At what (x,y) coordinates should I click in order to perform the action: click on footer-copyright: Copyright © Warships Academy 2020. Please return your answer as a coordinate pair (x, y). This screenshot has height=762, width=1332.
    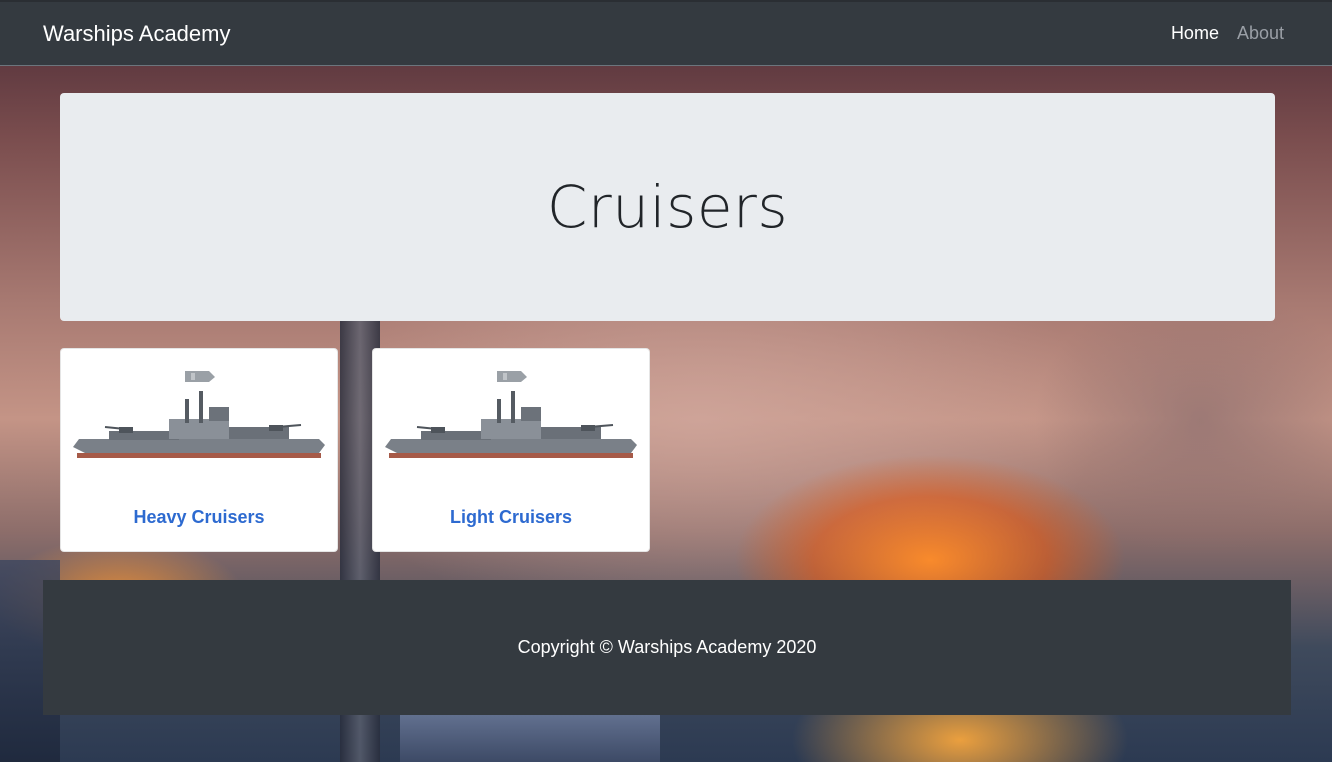
    Looking at the image, I should click on (667, 647).